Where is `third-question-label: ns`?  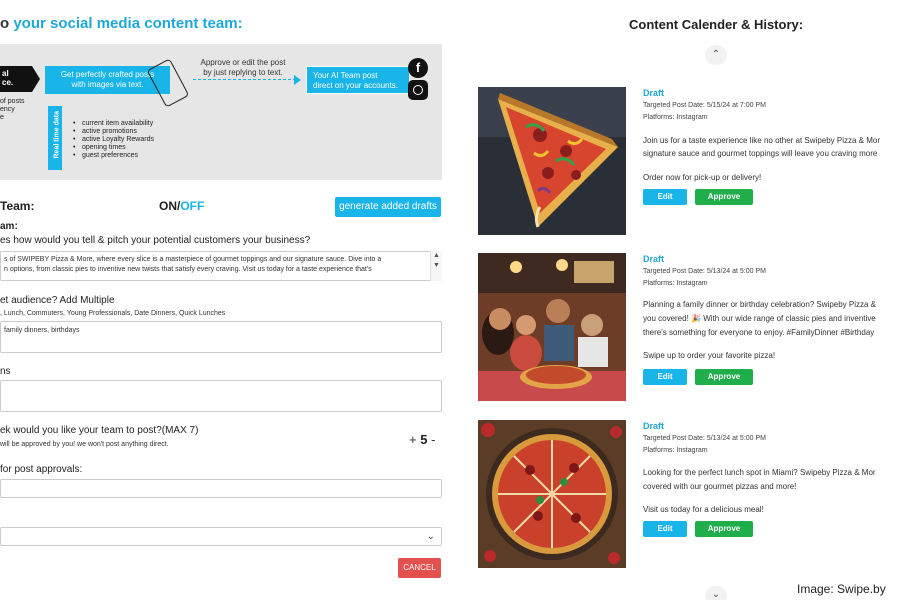
third-question-label: ns is located at coordinates (5, 371).